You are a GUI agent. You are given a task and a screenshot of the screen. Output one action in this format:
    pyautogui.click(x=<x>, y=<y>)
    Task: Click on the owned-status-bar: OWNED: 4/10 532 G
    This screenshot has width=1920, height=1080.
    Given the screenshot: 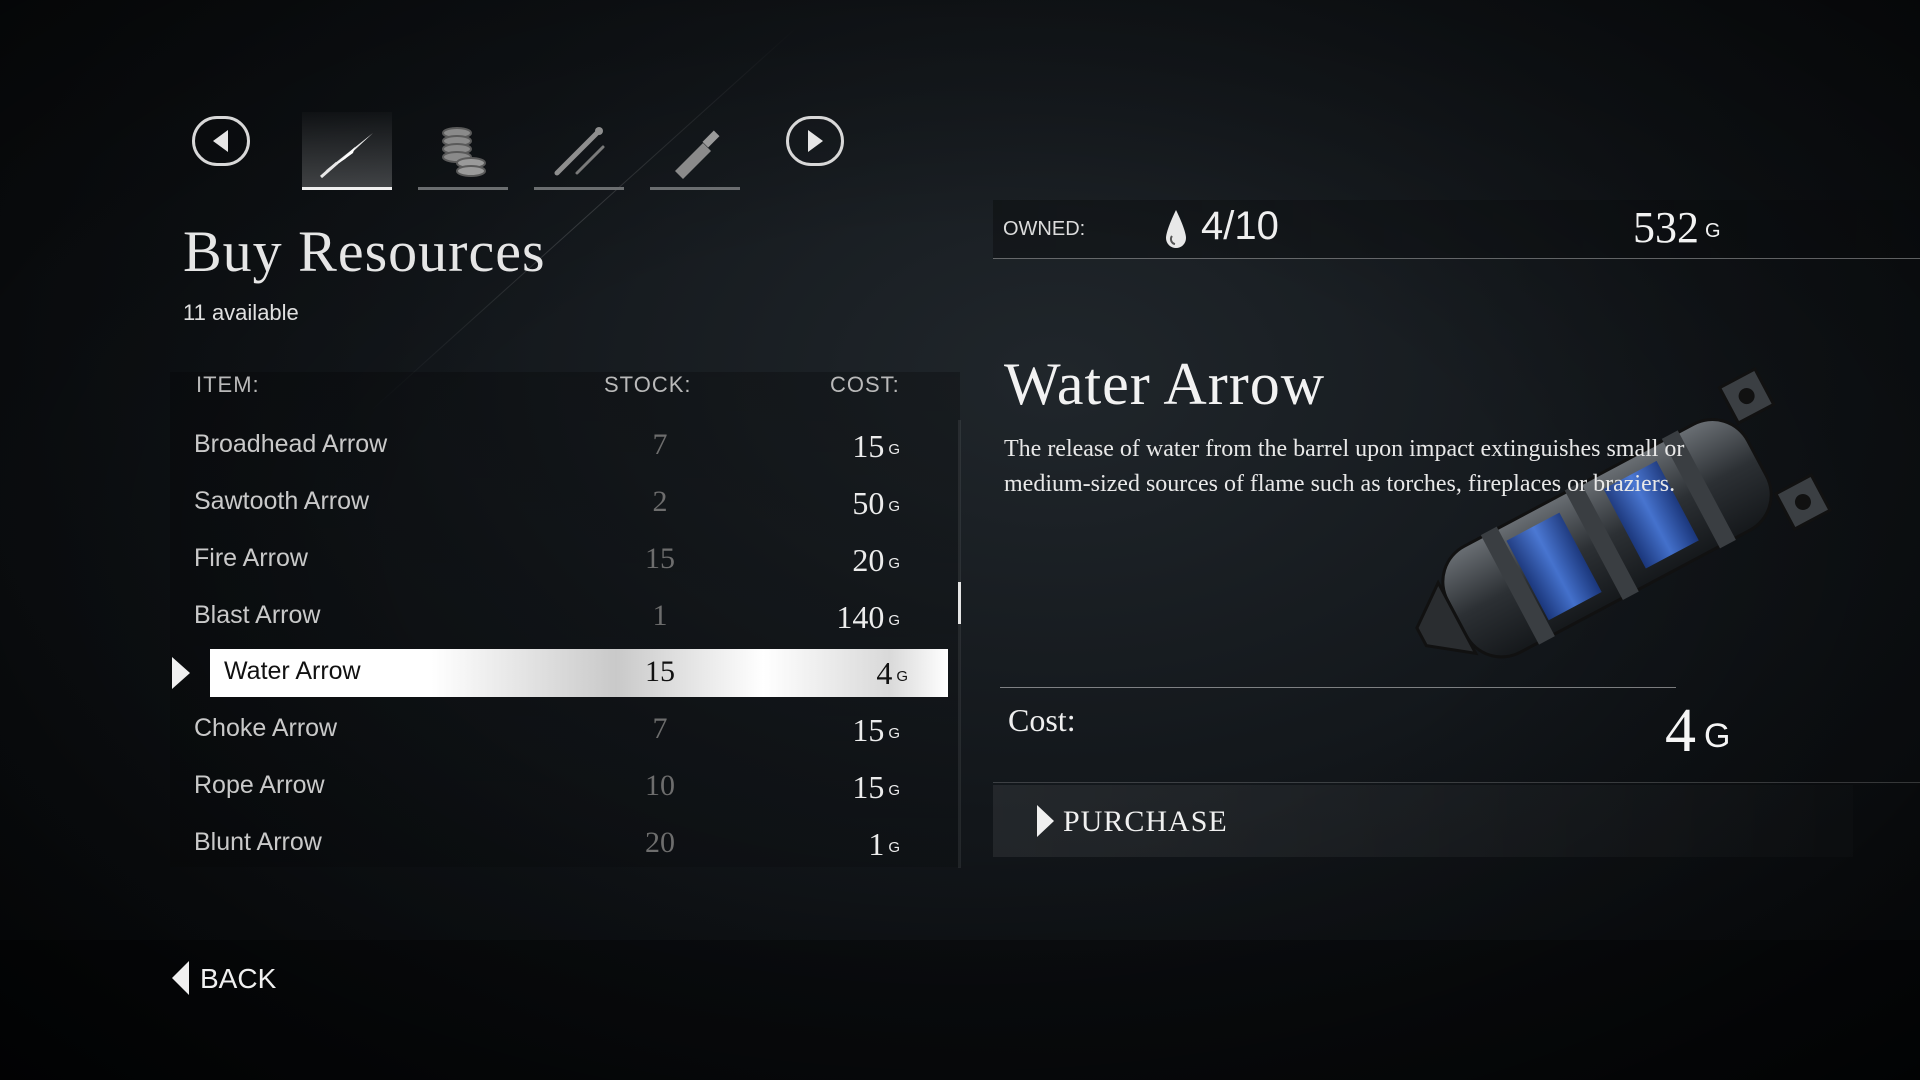 What is the action you would take?
    pyautogui.click(x=1456, y=229)
    